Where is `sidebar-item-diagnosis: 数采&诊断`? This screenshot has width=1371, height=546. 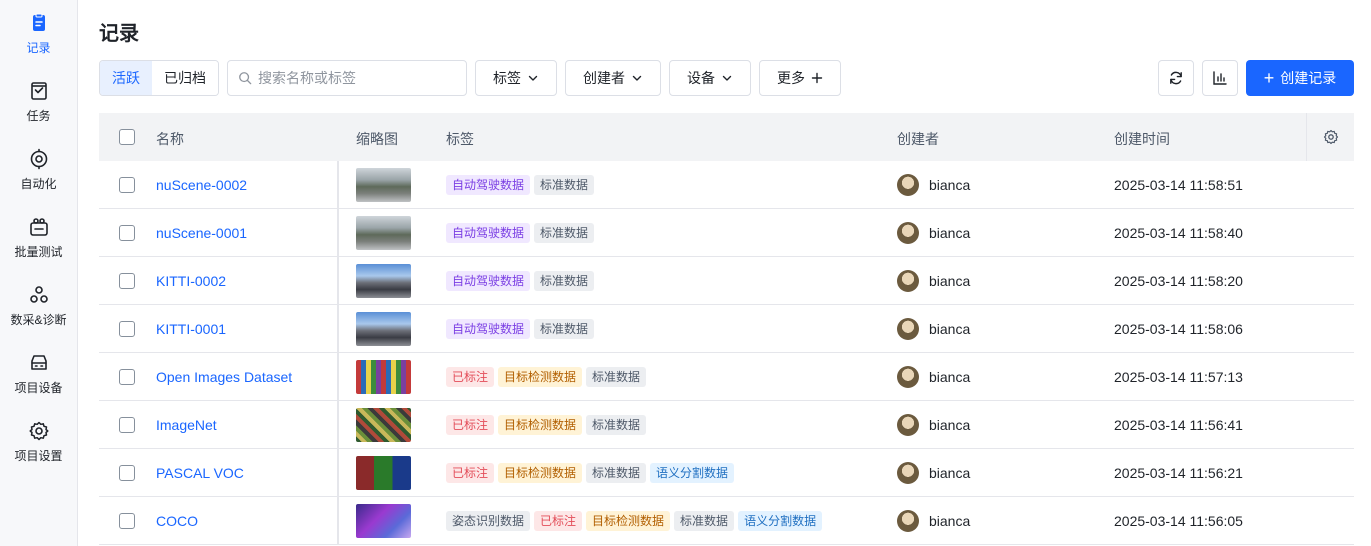
sidebar-item-diagnosis: 数采&诊断 is located at coordinates (38, 306).